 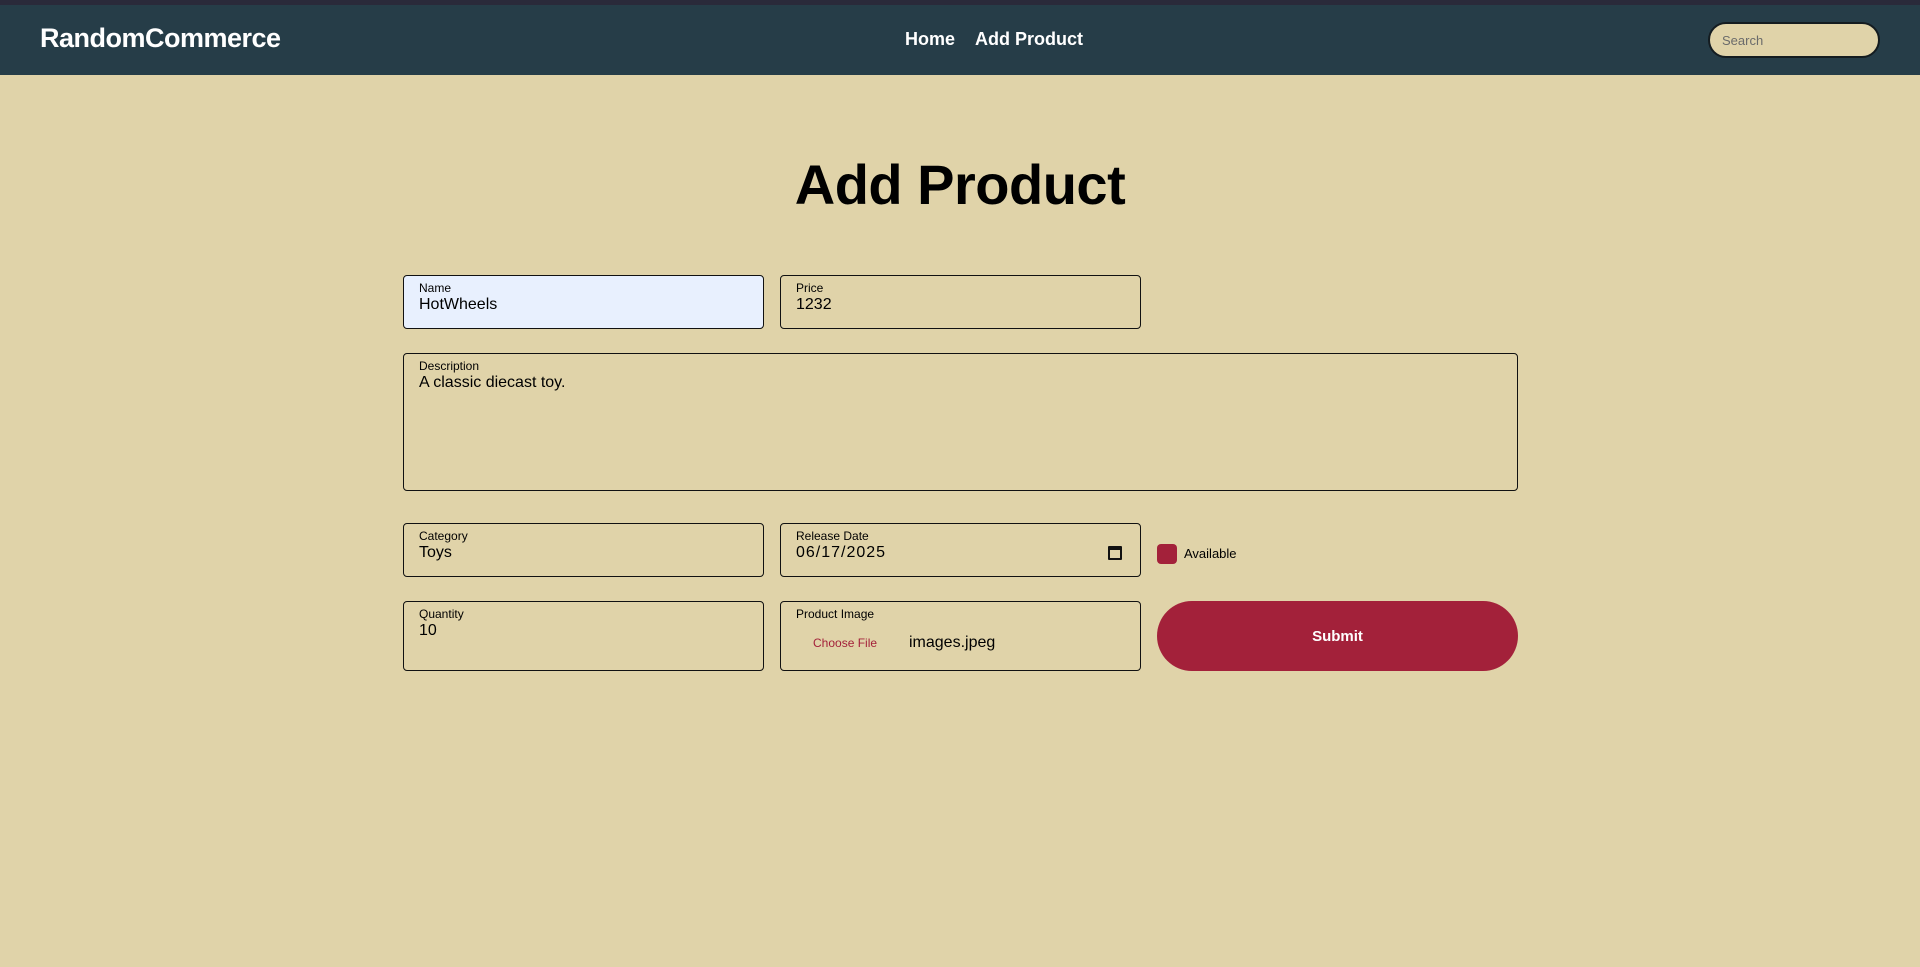 What do you see at coordinates (960, 305) in the screenshot?
I see `price-input: 1232` at bounding box center [960, 305].